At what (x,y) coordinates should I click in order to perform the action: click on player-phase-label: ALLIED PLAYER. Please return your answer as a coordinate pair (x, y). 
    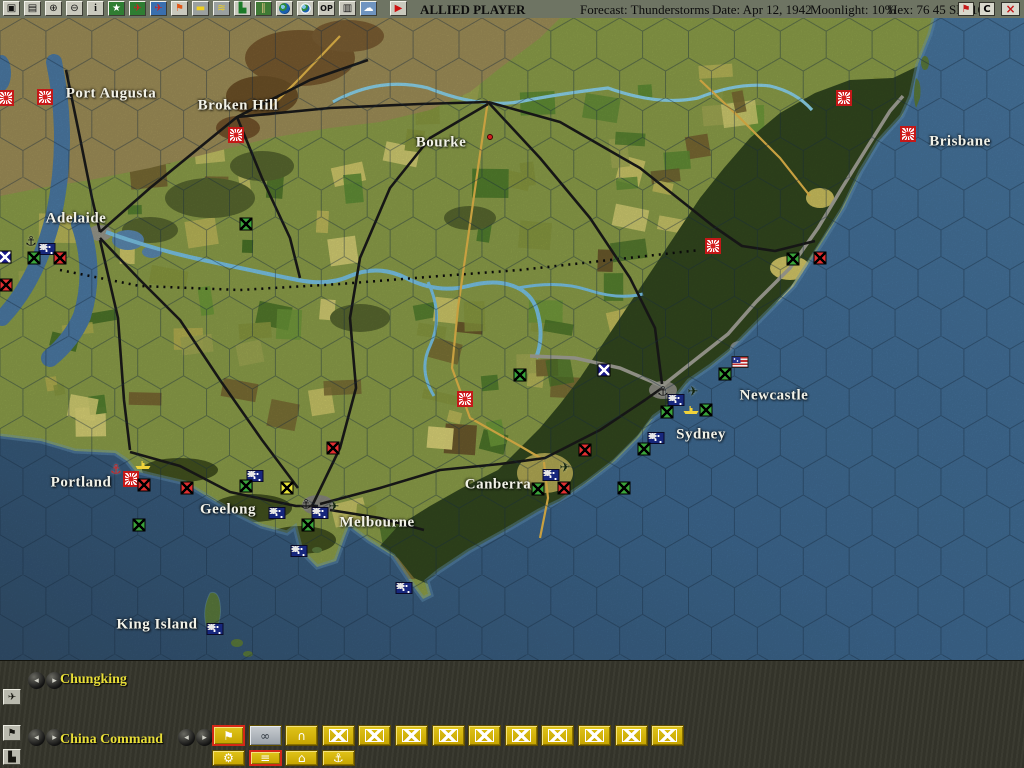
    Looking at the image, I should click on (473, 9).